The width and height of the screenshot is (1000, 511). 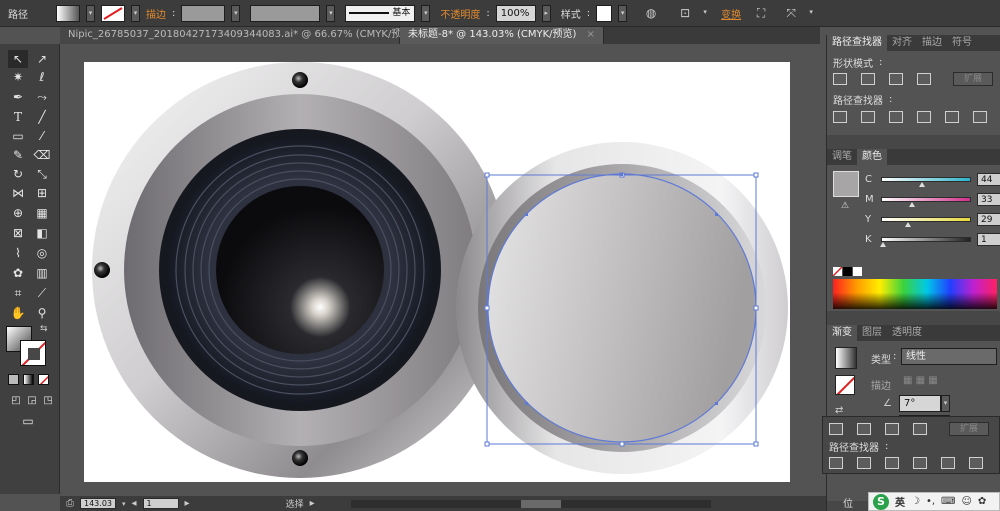 I want to click on out-of-gamut-icon: ⚠, so click(x=845, y=206).